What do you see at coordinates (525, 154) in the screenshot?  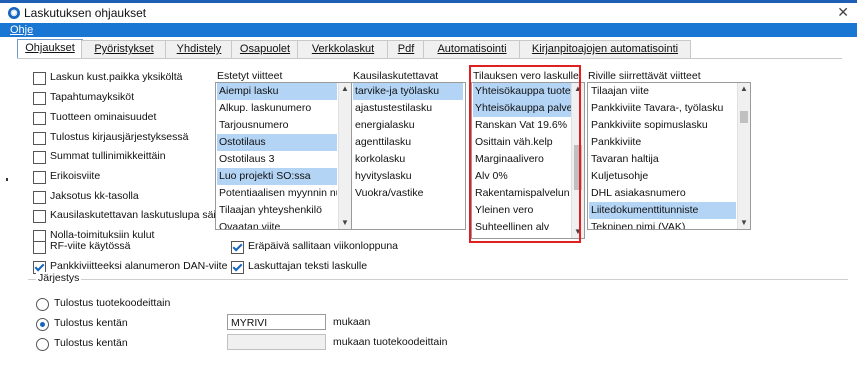 I see `highlight-annotation-box` at bounding box center [525, 154].